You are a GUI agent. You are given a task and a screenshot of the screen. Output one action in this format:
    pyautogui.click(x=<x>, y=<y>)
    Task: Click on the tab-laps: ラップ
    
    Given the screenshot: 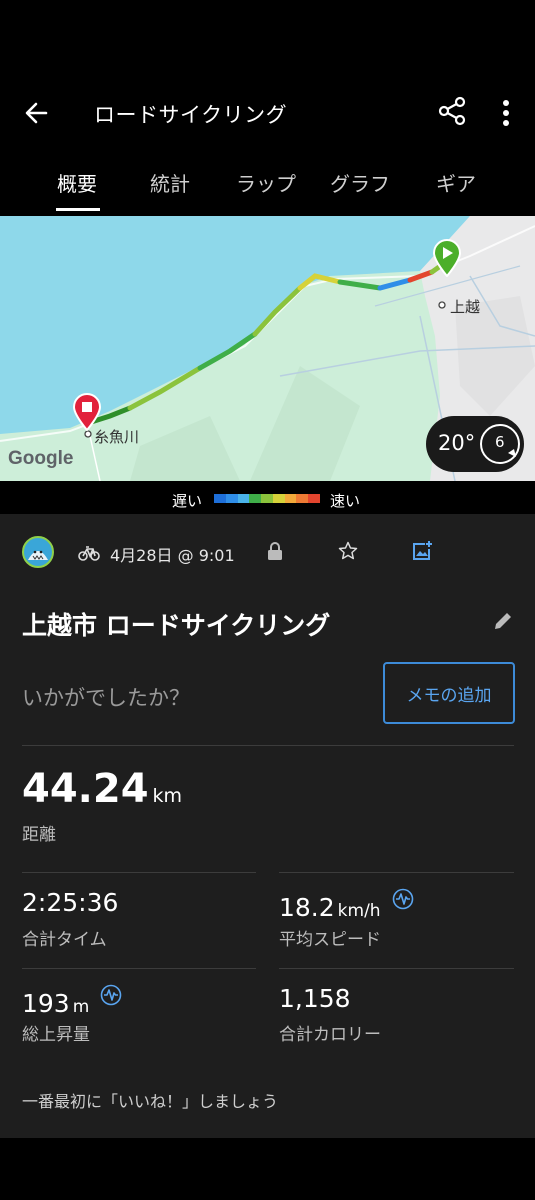 What is the action you would take?
    pyautogui.click(x=266, y=182)
    